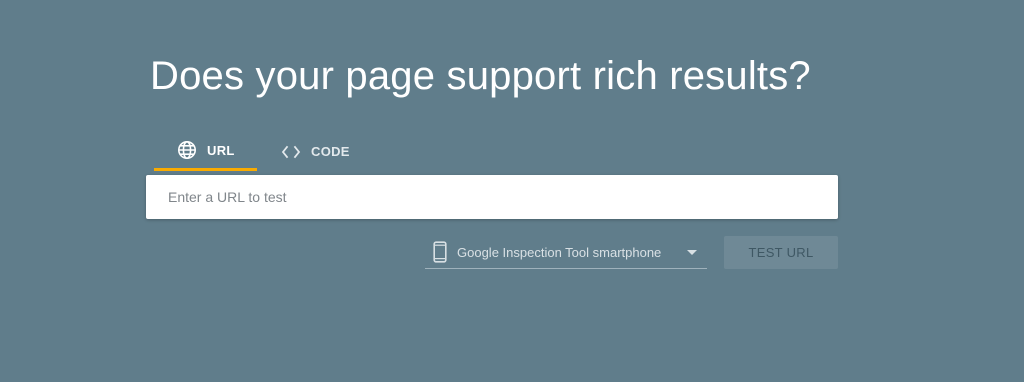 Image resolution: width=1024 pixels, height=382 pixels. I want to click on globe-icon, so click(187, 150).